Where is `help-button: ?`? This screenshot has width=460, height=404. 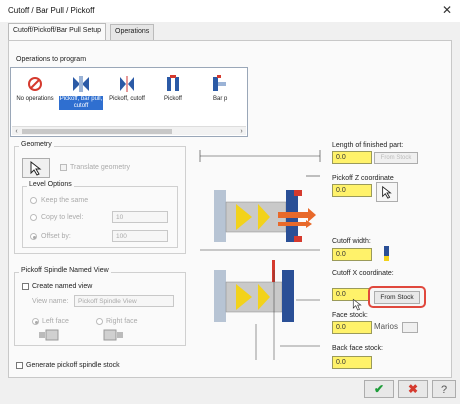
help-button: ? is located at coordinates (444, 389).